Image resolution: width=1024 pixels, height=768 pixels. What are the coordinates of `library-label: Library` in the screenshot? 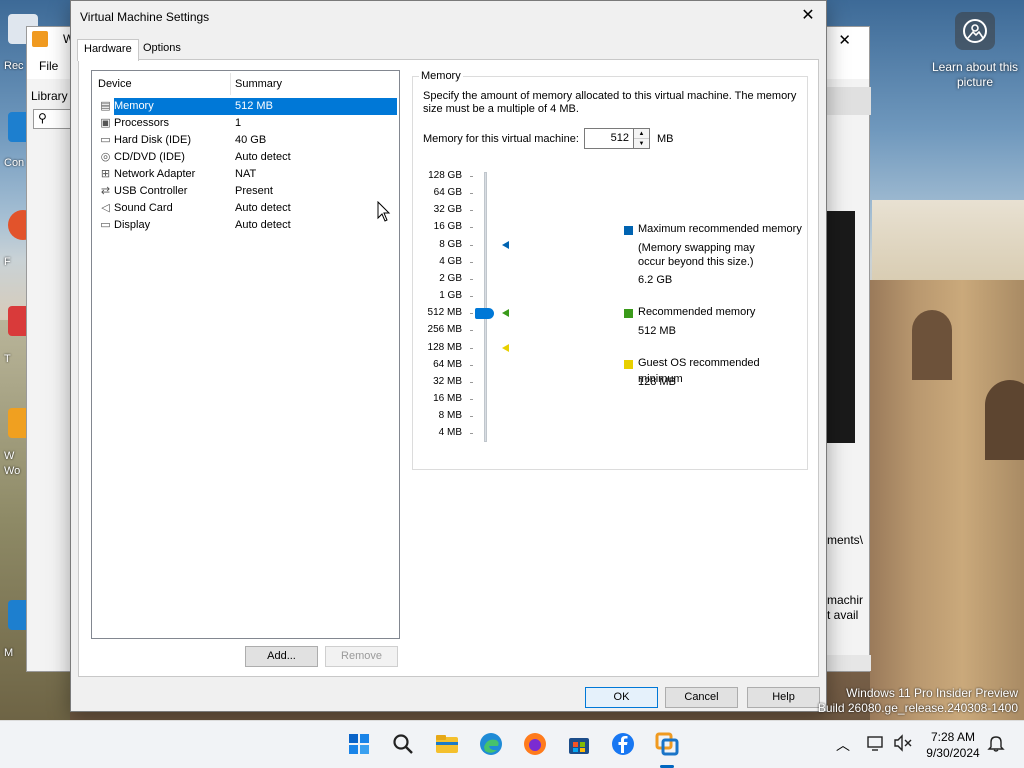 It's located at (49, 96).